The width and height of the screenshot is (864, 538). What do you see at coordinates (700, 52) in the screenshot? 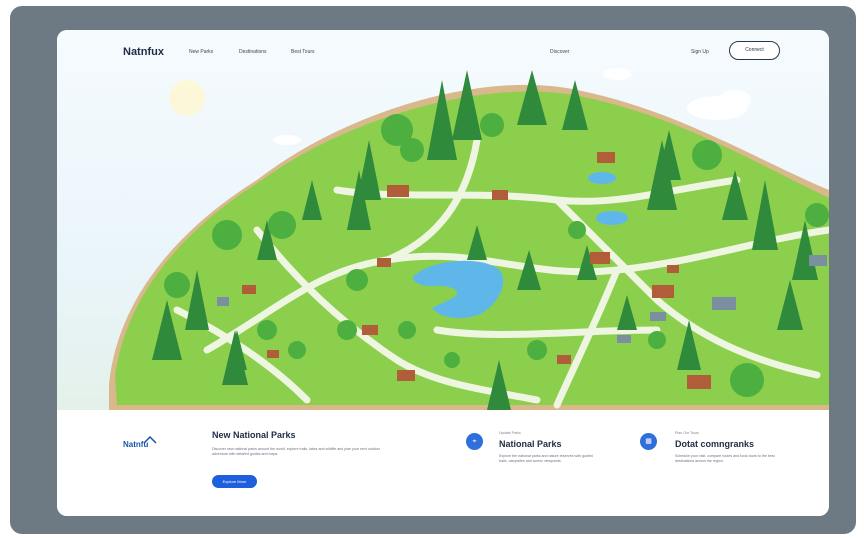
I see `sign-up-link: Sign Up` at bounding box center [700, 52].